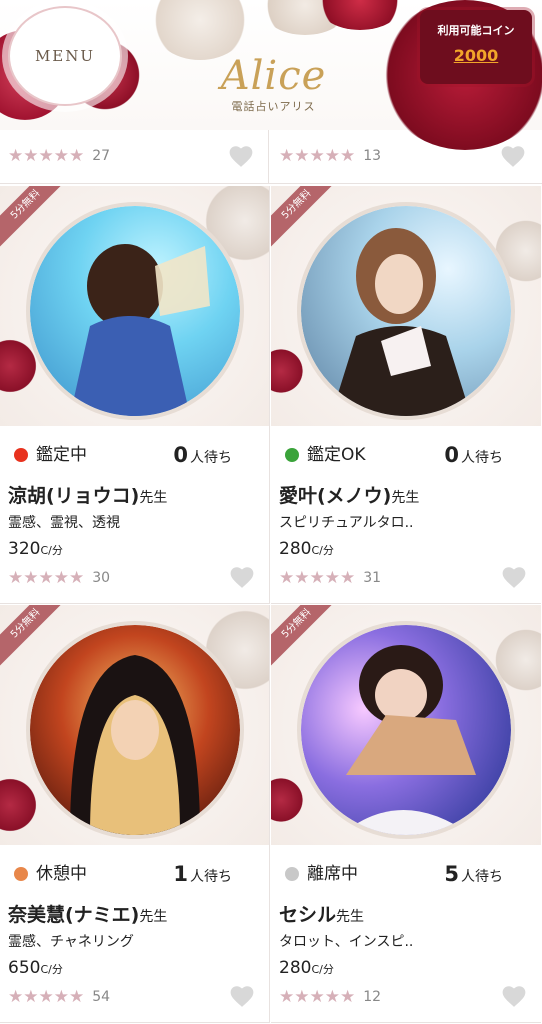  I want to click on teller-name: 涼胡(リョウコ)先生, so click(87, 494).